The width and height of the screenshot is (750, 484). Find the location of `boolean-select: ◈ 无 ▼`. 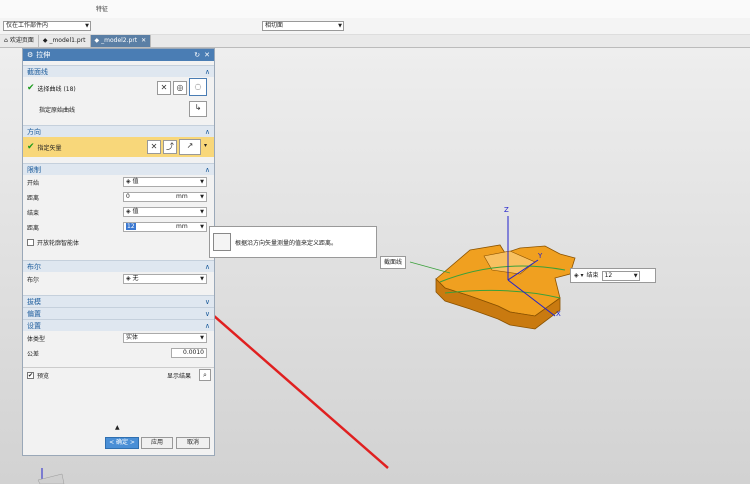

boolean-select: ◈ 无 ▼ is located at coordinates (165, 279).